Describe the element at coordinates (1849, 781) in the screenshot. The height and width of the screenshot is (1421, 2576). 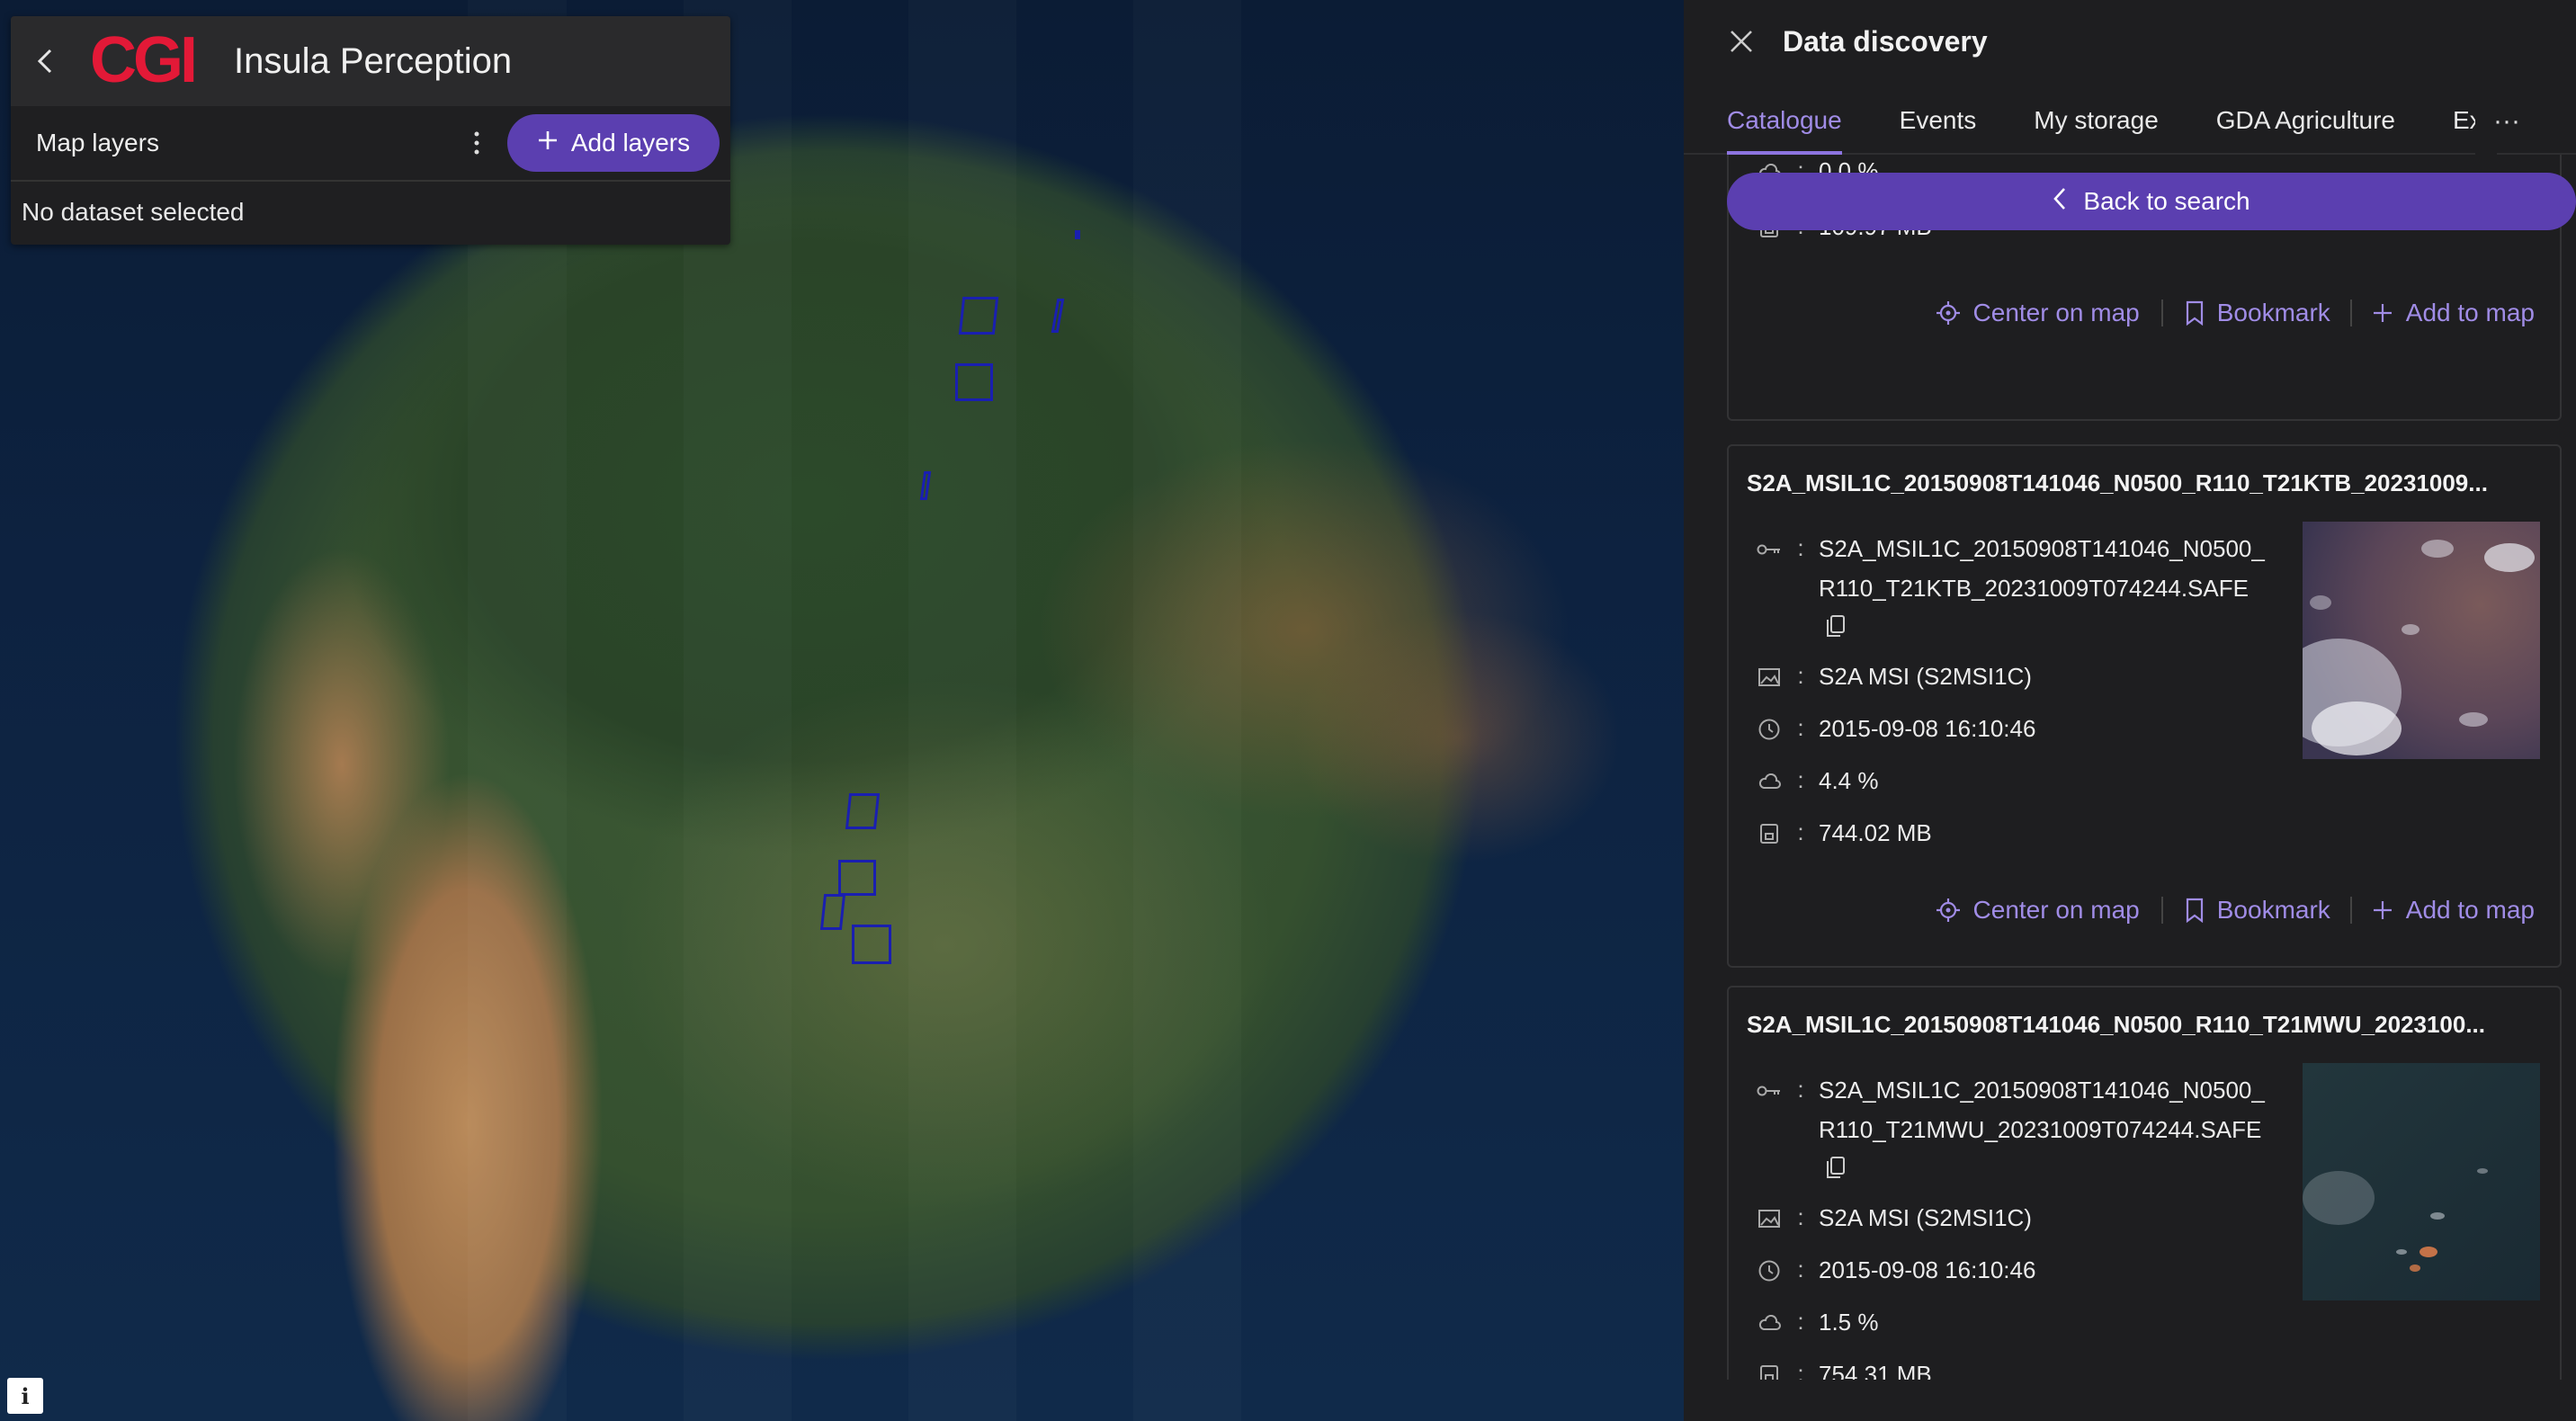
I see `cloud-cover: 4.4 %` at that location.